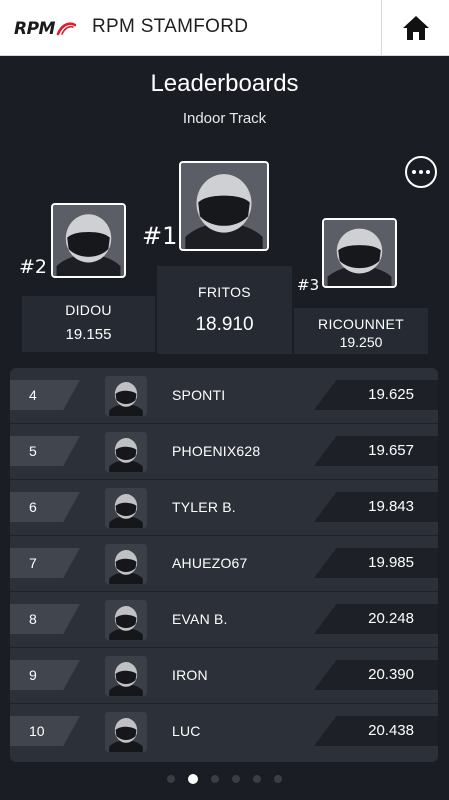  Describe the element at coordinates (66, 29) in the screenshot. I see `rpm-swoosh-icon` at that location.